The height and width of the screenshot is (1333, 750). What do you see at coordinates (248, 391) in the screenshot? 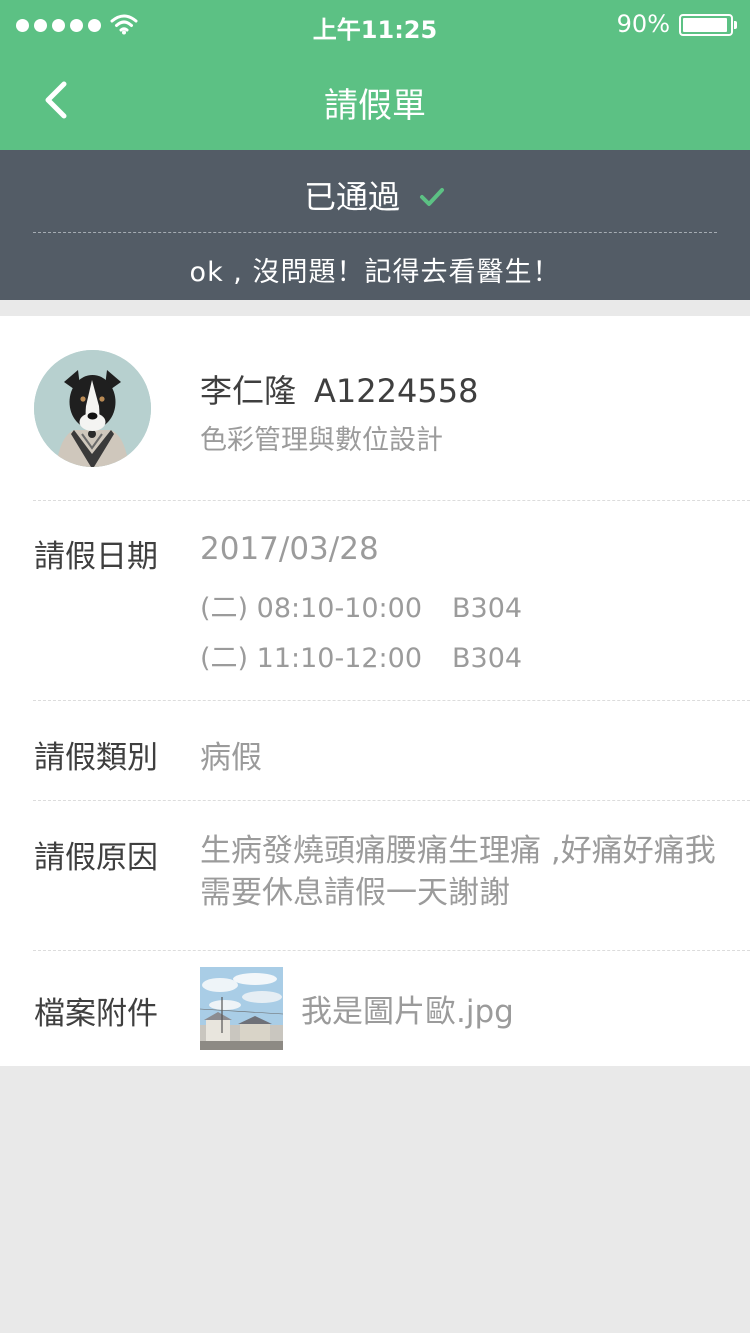
I see `student-name: 李仁隆` at bounding box center [248, 391].